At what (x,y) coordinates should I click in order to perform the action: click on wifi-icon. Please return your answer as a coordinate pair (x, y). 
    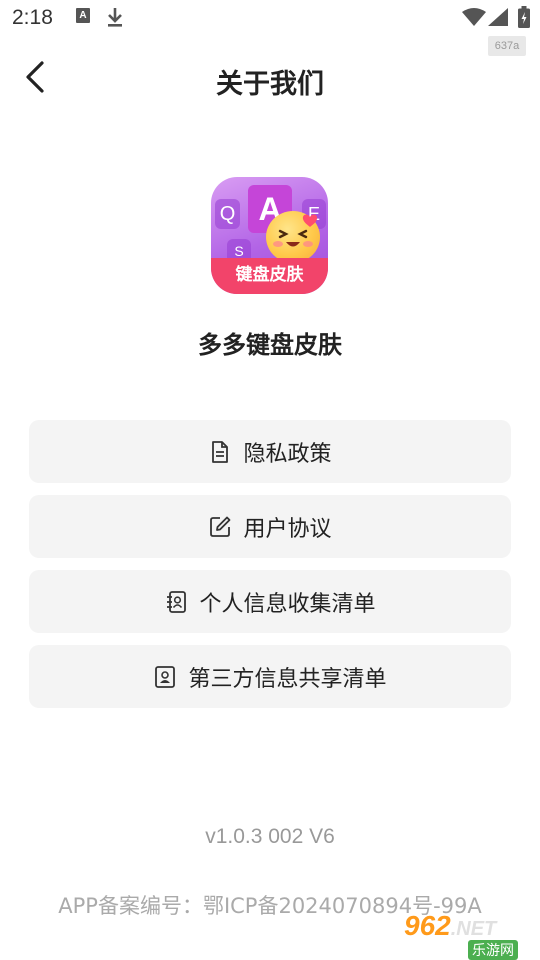
    Looking at the image, I should click on (474, 19).